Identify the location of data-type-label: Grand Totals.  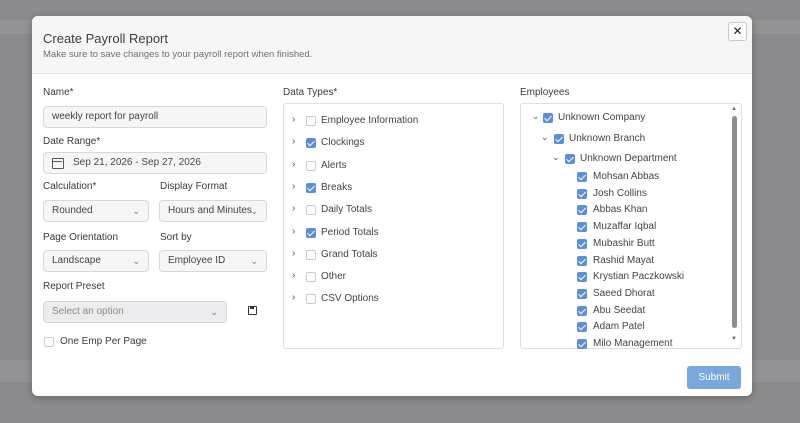
(349, 254).